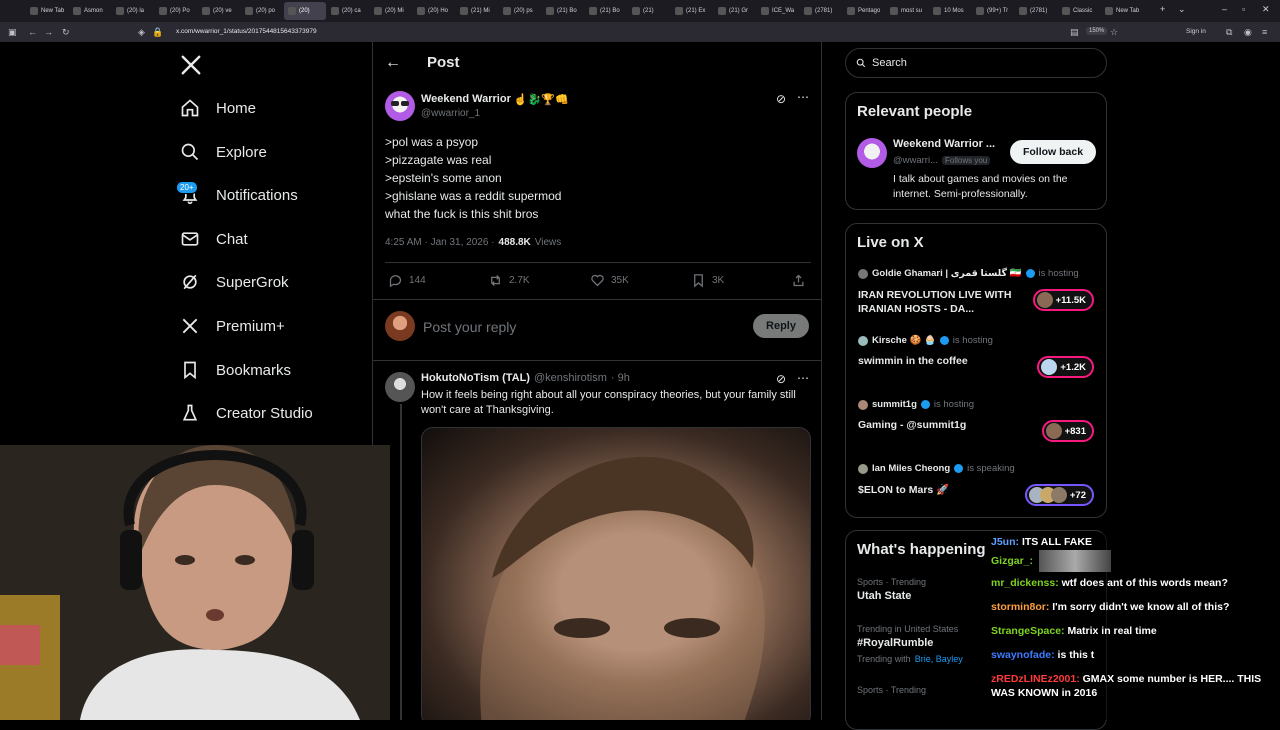 The height and width of the screenshot is (730, 1280). I want to click on browser-tab: (20) la, so click(133, 11).